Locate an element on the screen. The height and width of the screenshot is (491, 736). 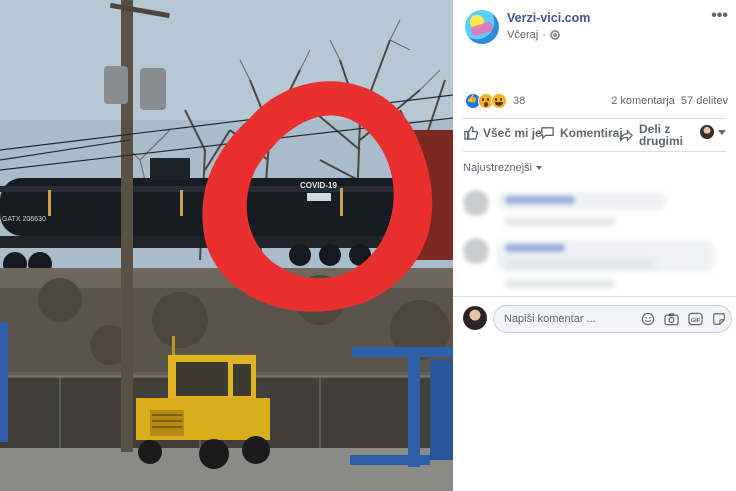
reaction-count: 38 is located at coordinates (519, 101).